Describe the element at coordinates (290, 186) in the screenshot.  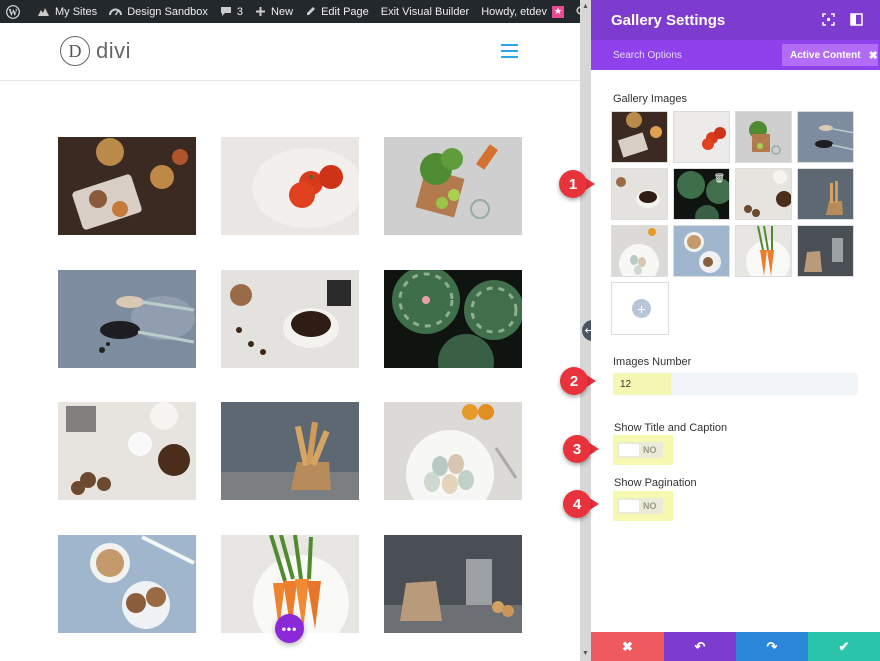
I see `gallery-image-2-tomatoes` at that location.